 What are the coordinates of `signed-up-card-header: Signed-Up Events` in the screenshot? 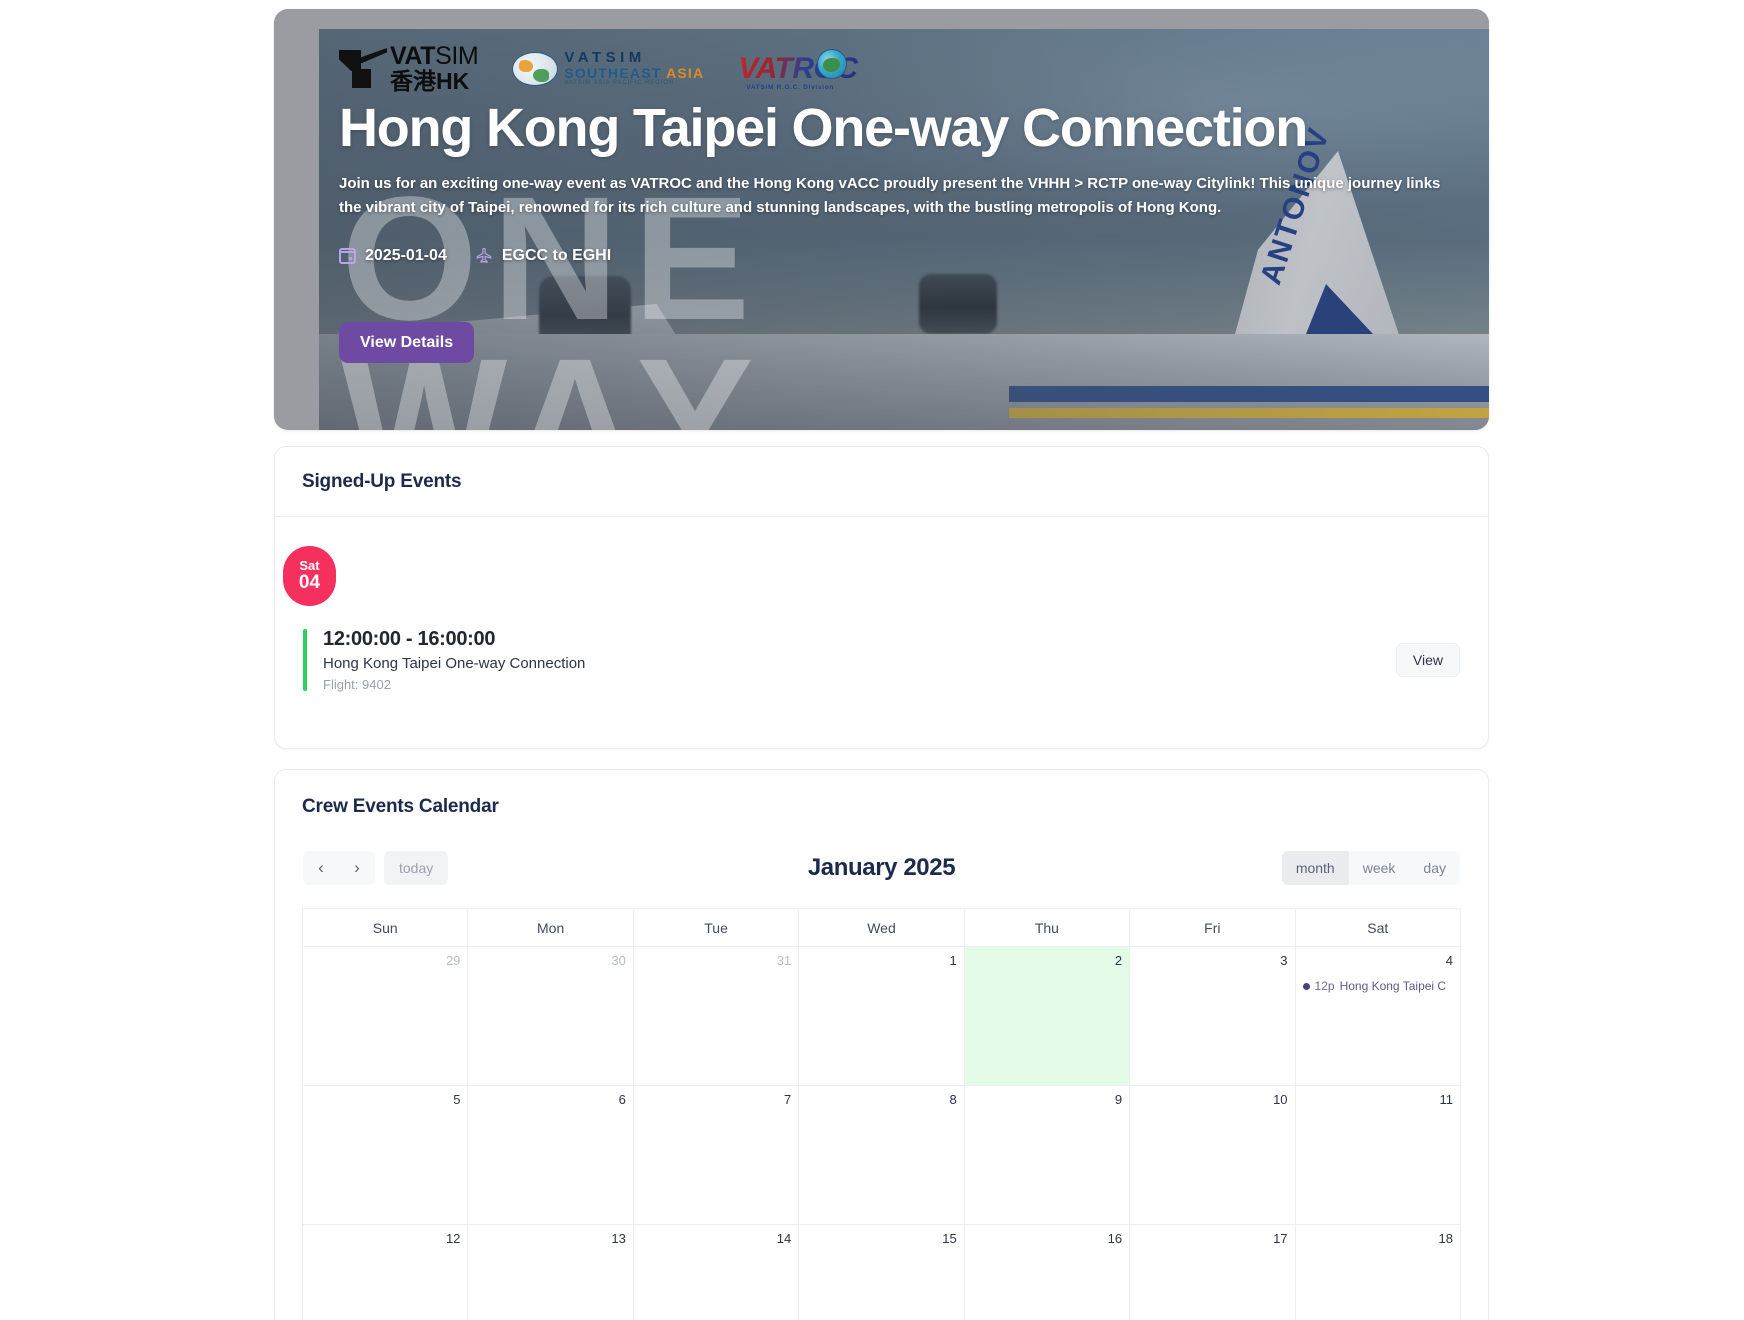 It's located at (881, 482).